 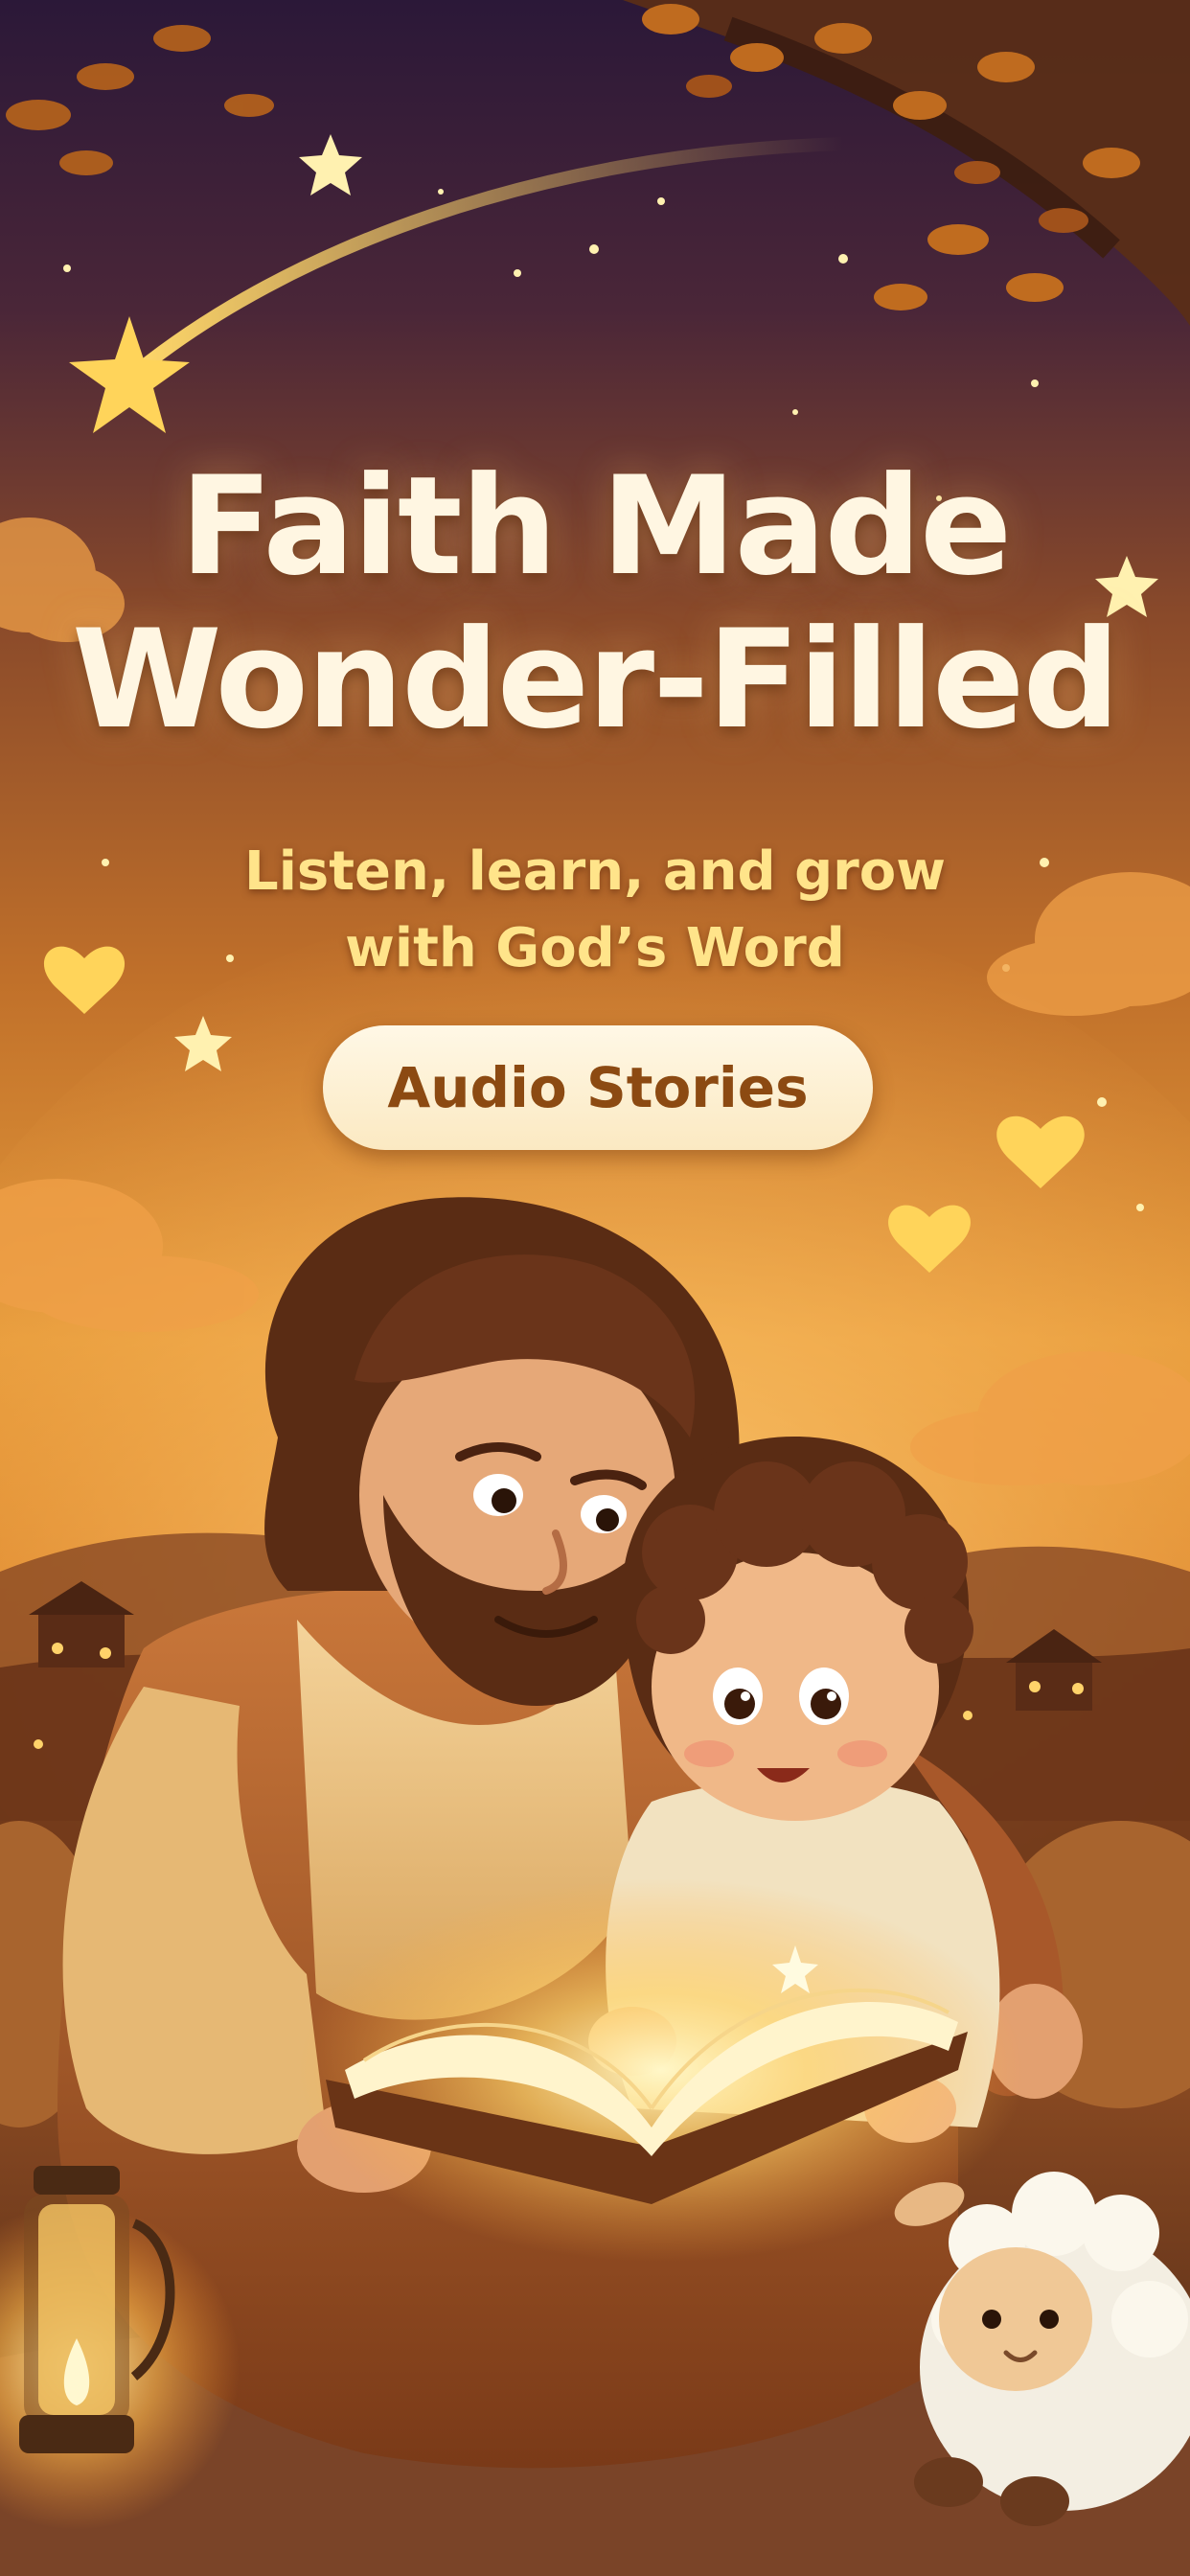 What do you see at coordinates (595, 680) in the screenshot?
I see `headline-line-2: Wonder-Filled` at bounding box center [595, 680].